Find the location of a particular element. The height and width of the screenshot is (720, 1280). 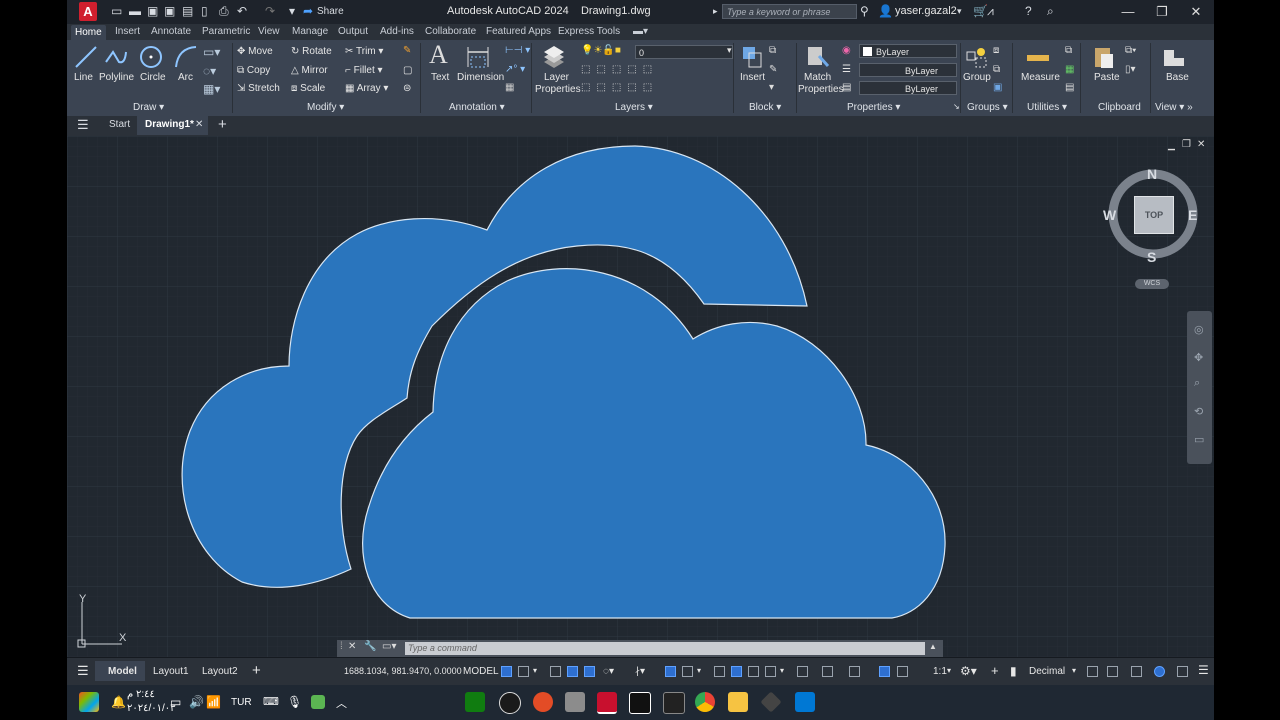

hatch-icon: ◌▾ is located at coordinates (209, 71).